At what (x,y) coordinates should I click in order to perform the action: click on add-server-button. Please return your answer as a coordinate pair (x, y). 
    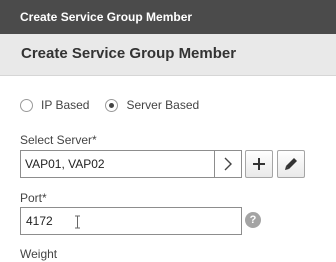
    Looking at the image, I should click on (259, 164).